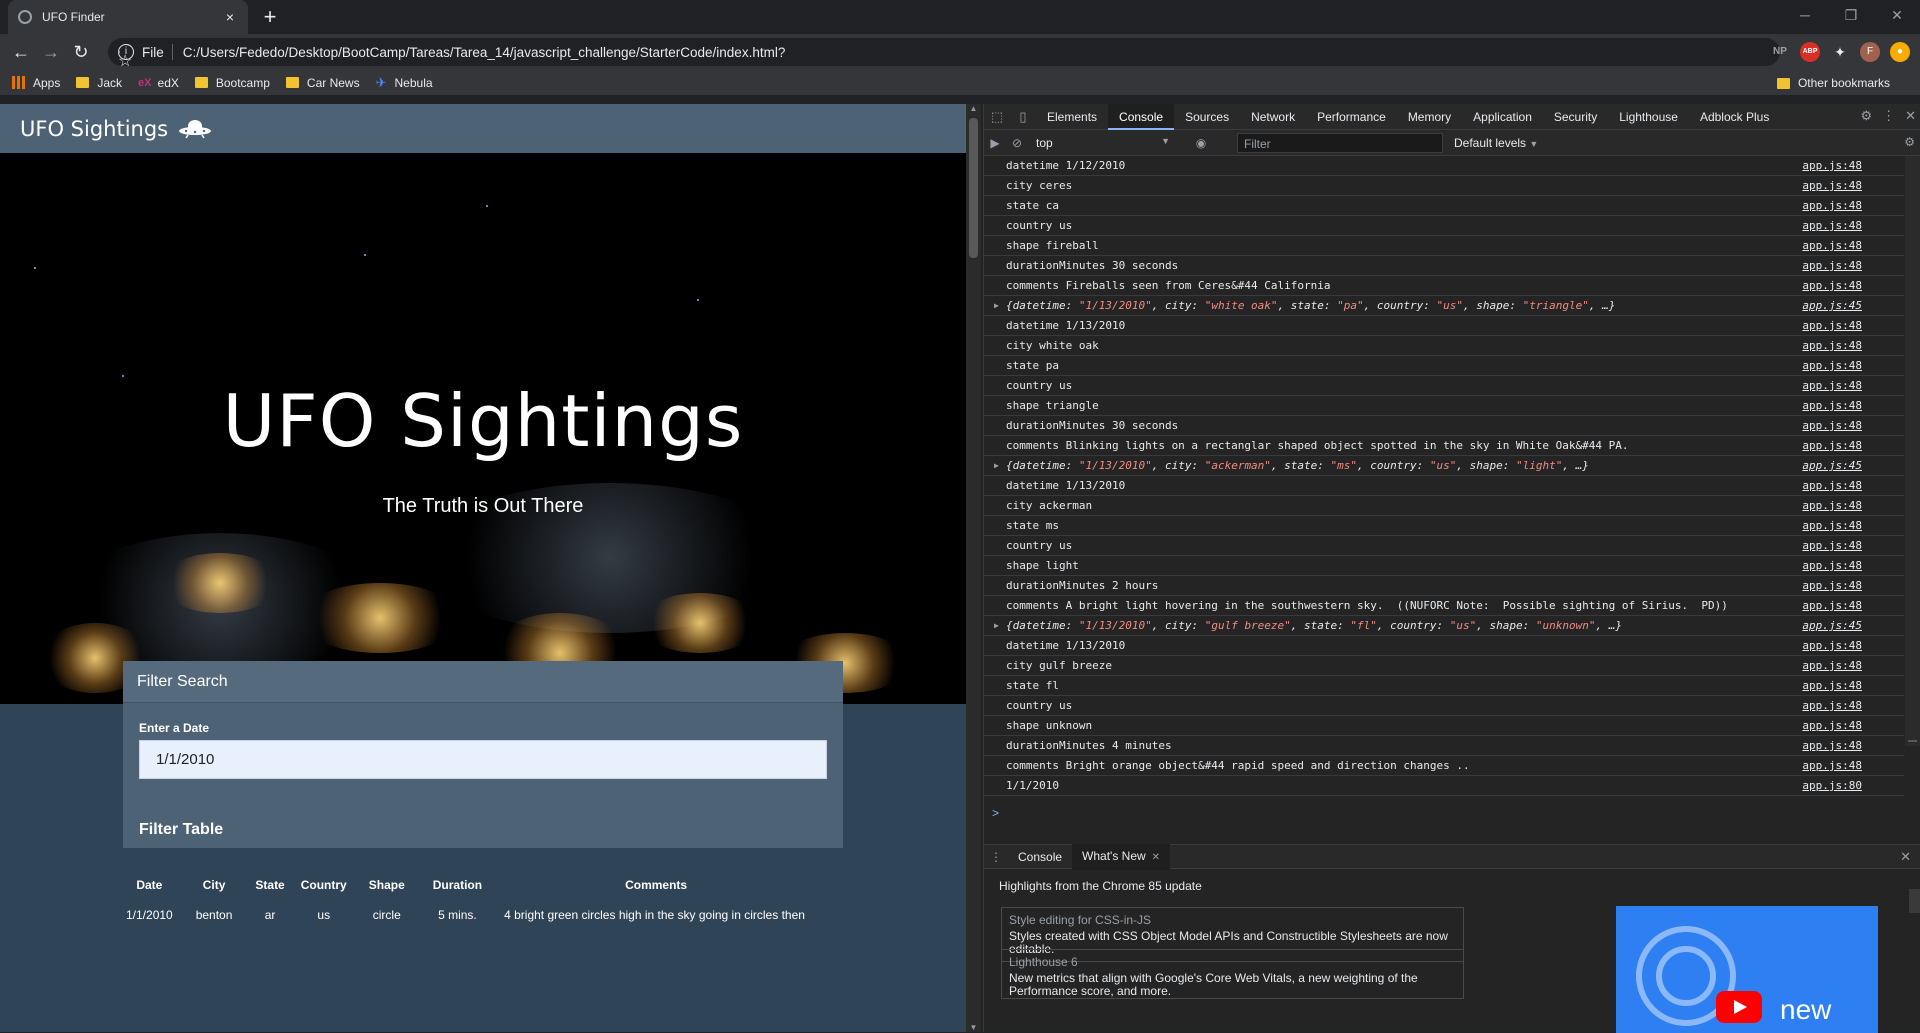  I want to click on close-devtools-icon: ✕, so click(1910, 116).